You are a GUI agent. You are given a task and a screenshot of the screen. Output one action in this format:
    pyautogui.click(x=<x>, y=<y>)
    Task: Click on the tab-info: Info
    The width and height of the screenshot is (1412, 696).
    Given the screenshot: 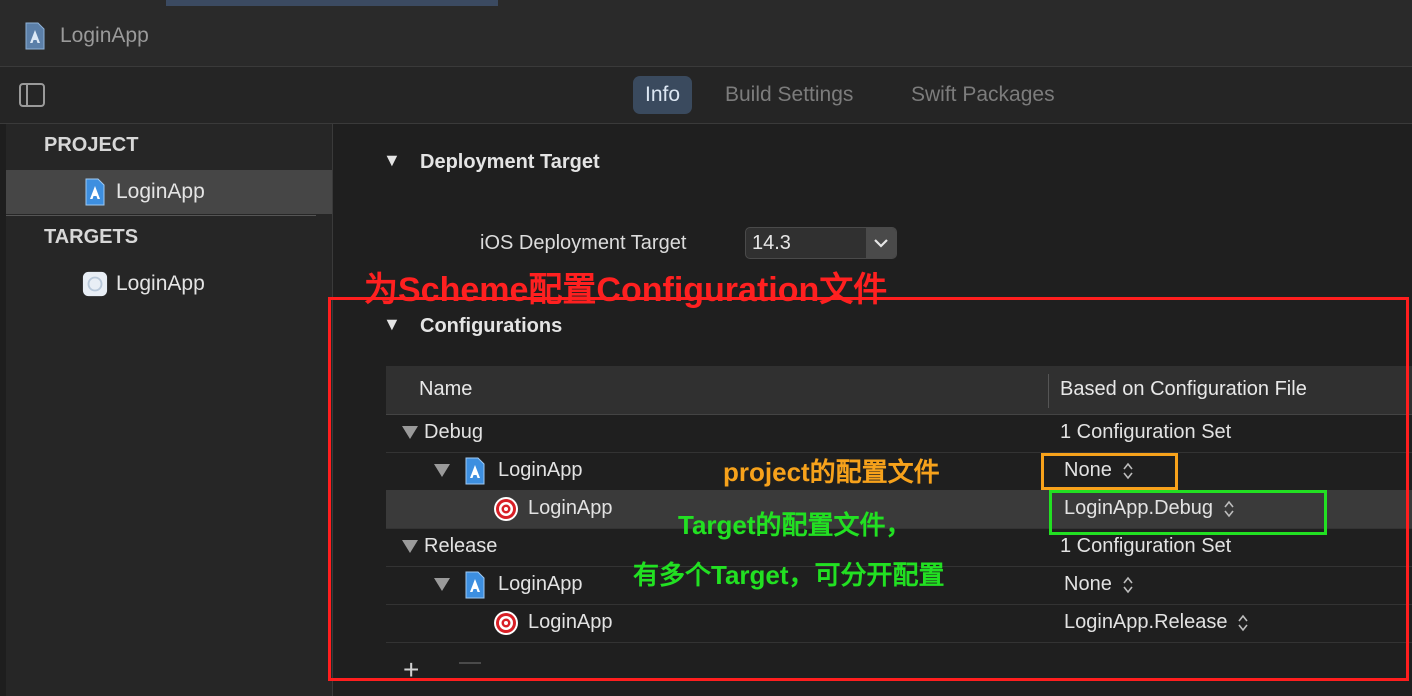 What is the action you would take?
    pyautogui.click(x=663, y=95)
    